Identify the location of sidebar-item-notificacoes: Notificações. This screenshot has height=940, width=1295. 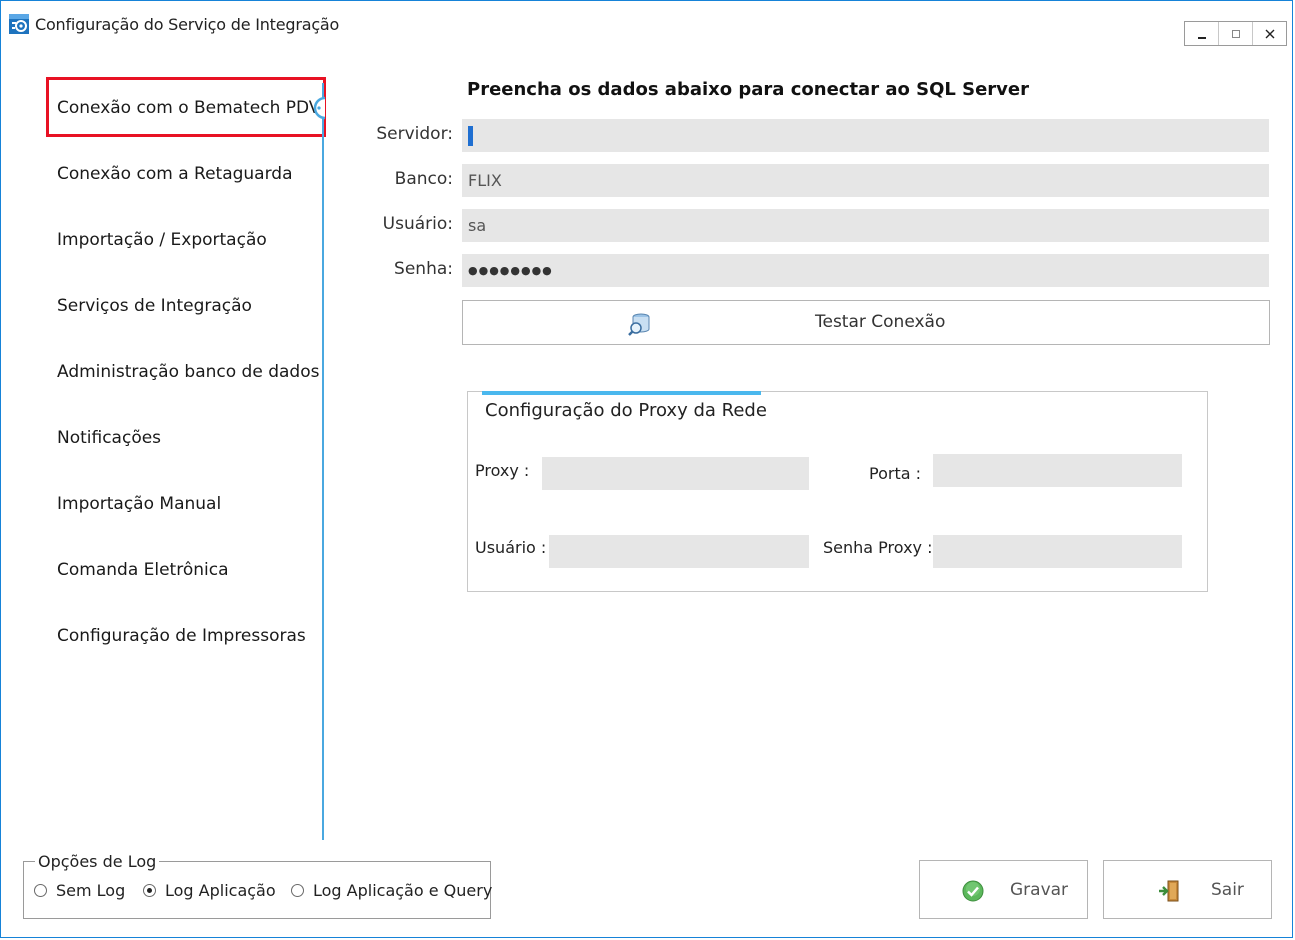
(109, 438).